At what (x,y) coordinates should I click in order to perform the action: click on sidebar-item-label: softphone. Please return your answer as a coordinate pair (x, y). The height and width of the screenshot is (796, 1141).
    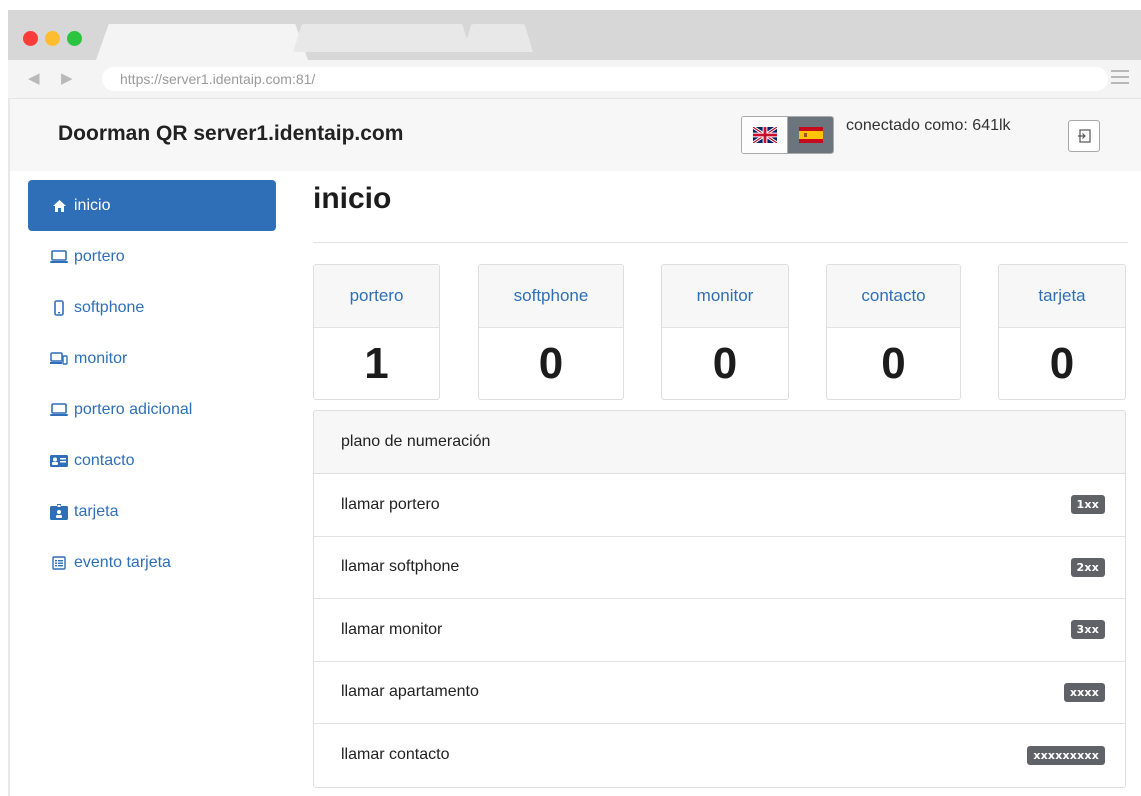
    Looking at the image, I should click on (109, 307).